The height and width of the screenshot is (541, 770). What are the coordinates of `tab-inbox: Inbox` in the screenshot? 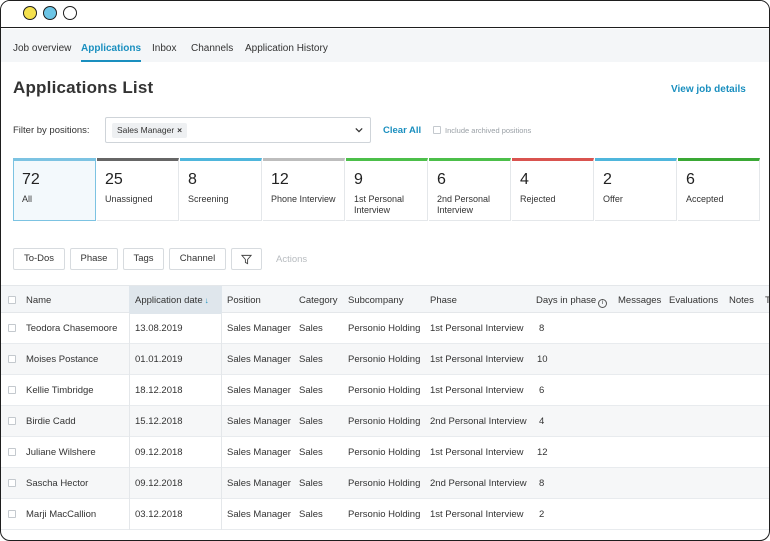 It's located at (164, 51).